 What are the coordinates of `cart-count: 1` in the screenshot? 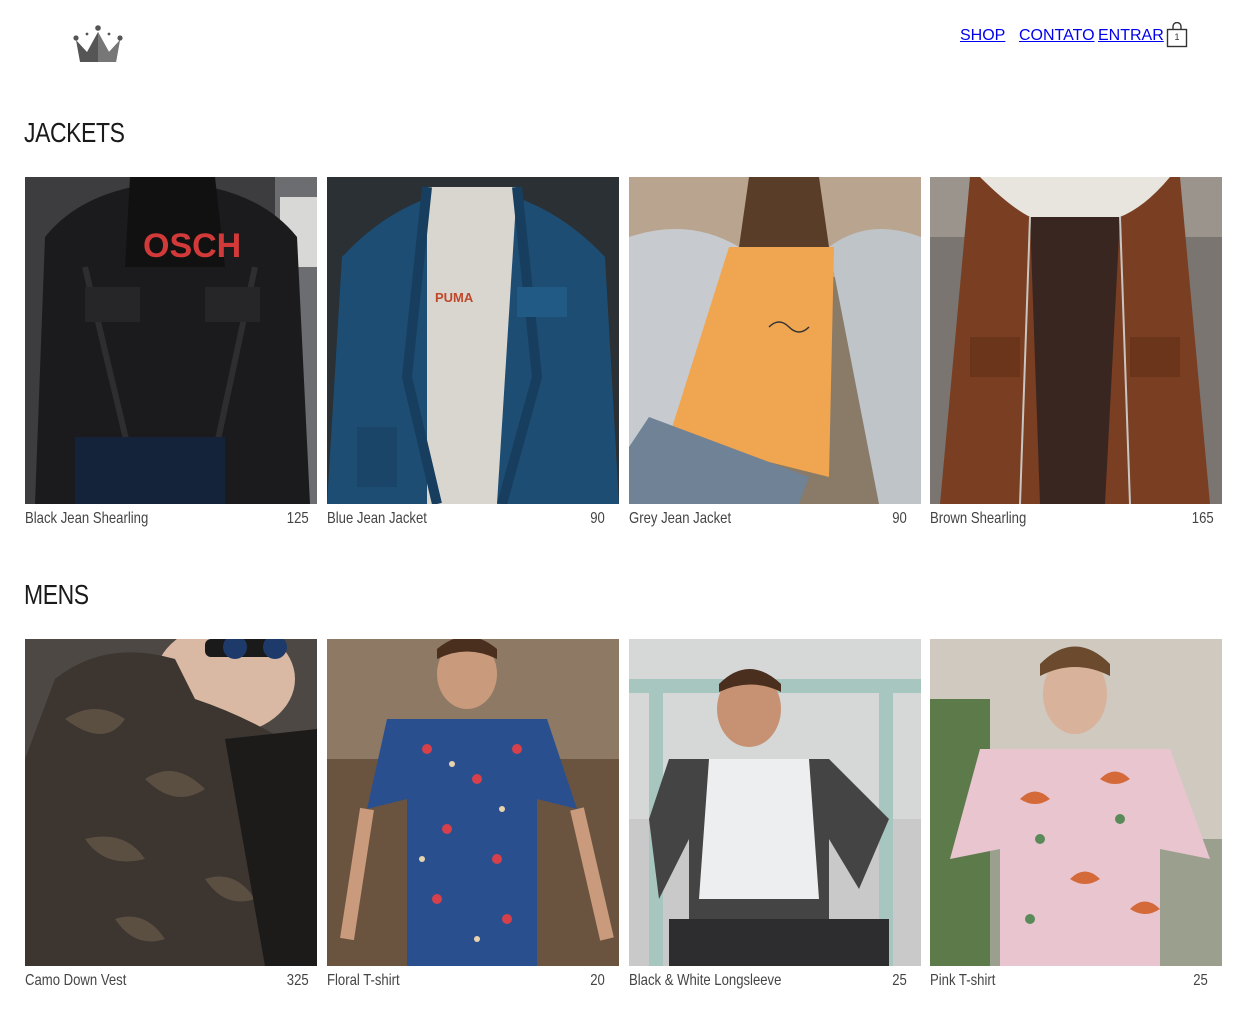 It's located at (1177, 37).